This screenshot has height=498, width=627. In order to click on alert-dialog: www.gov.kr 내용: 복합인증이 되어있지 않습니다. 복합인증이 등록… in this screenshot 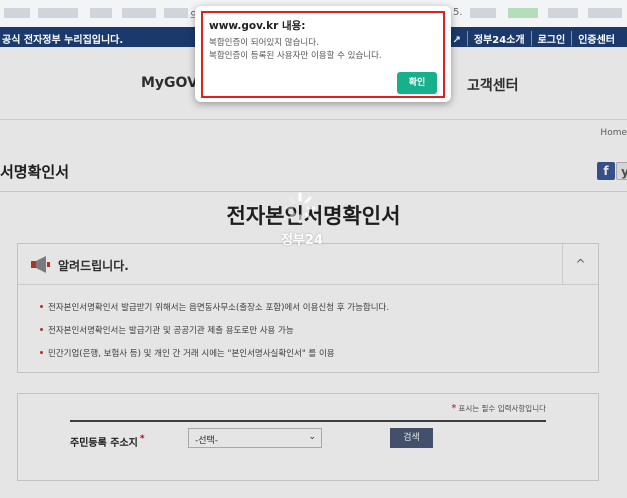, I will do `click(323, 54)`.